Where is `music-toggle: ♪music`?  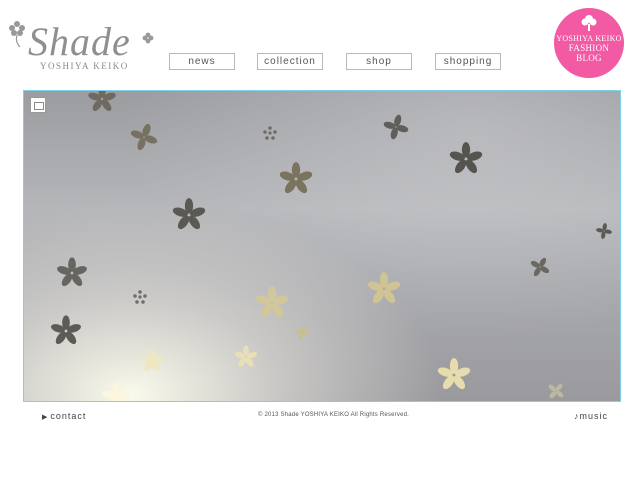 music-toggle: ♪music is located at coordinates (591, 416).